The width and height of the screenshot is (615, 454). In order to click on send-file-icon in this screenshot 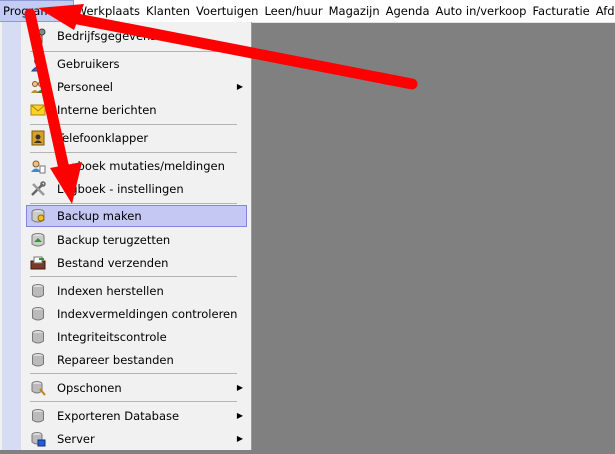, I will do `click(38, 263)`.